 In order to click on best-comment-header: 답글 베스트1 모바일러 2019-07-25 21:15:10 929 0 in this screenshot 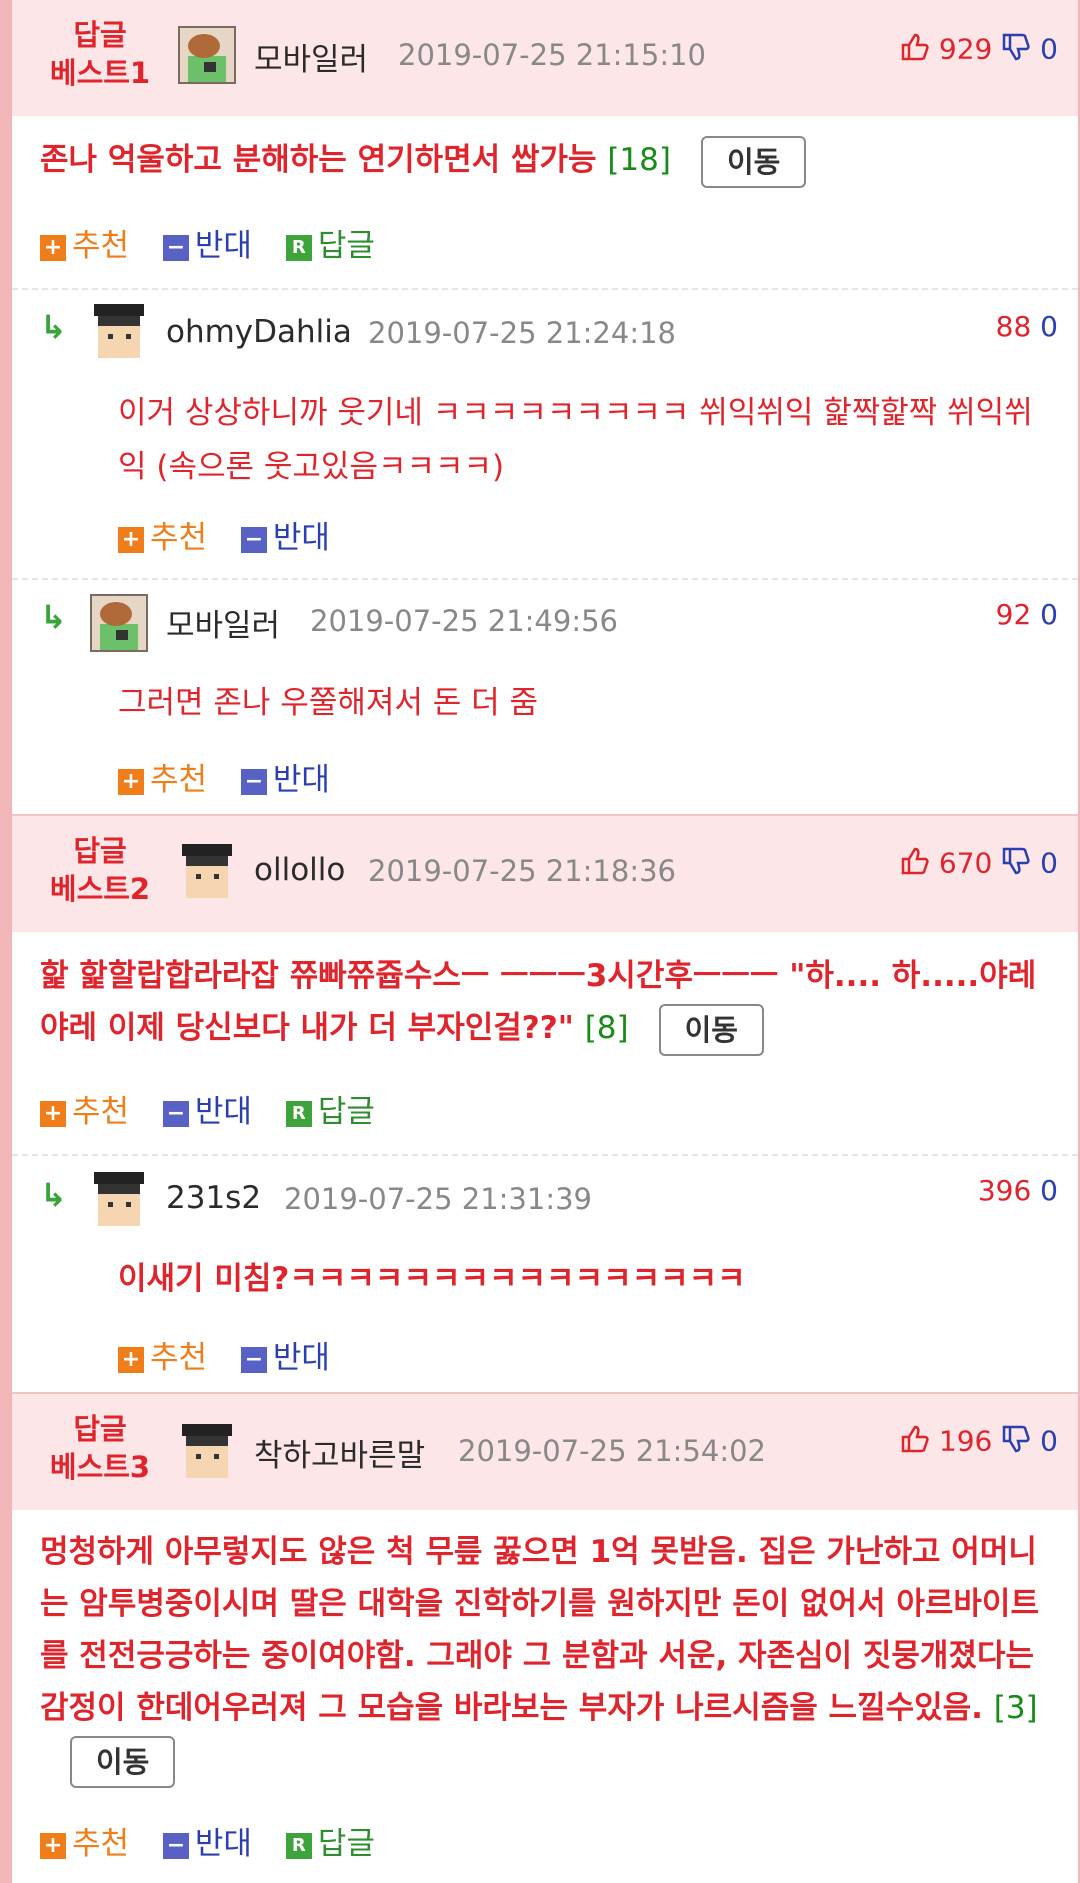, I will do `click(545, 58)`.